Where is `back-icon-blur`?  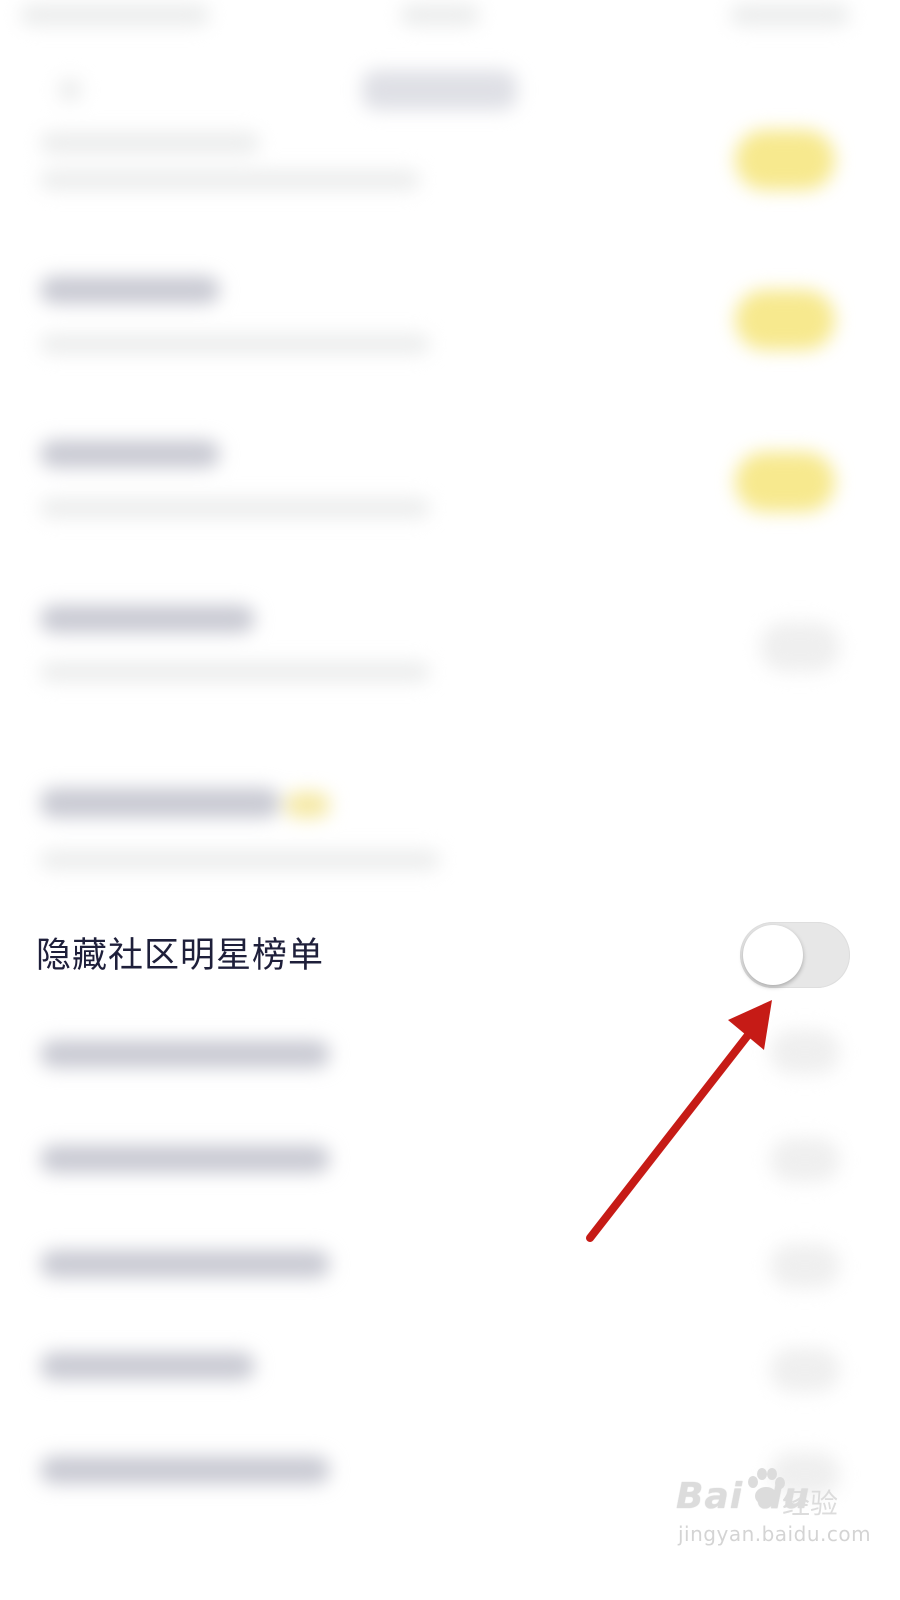 back-icon-blur is located at coordinates (70, 90).